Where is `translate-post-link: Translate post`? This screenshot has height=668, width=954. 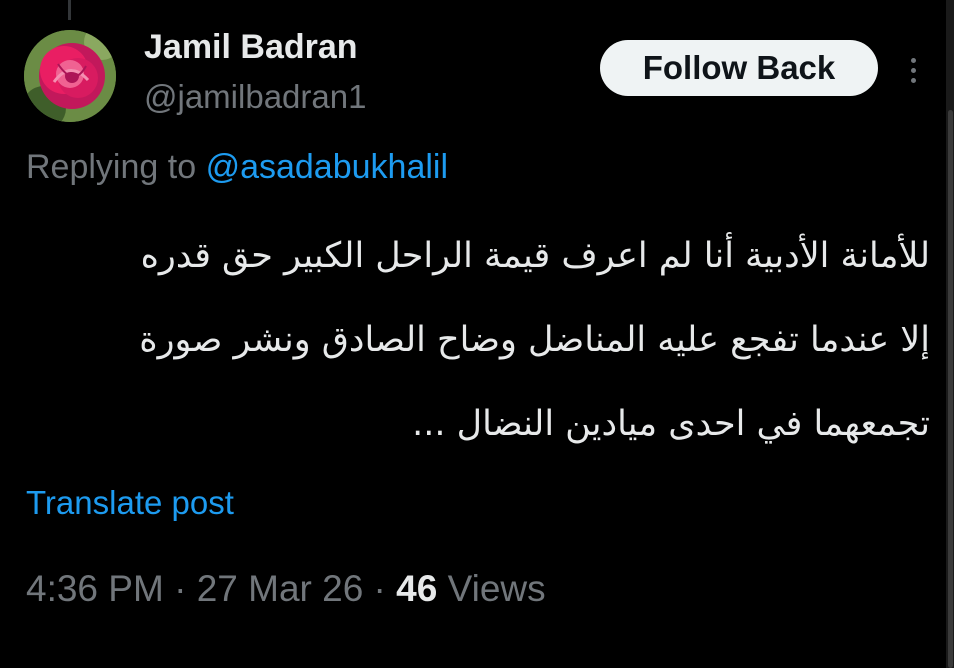 translate-post-link: Translate post is located at coordinates (130, 503).